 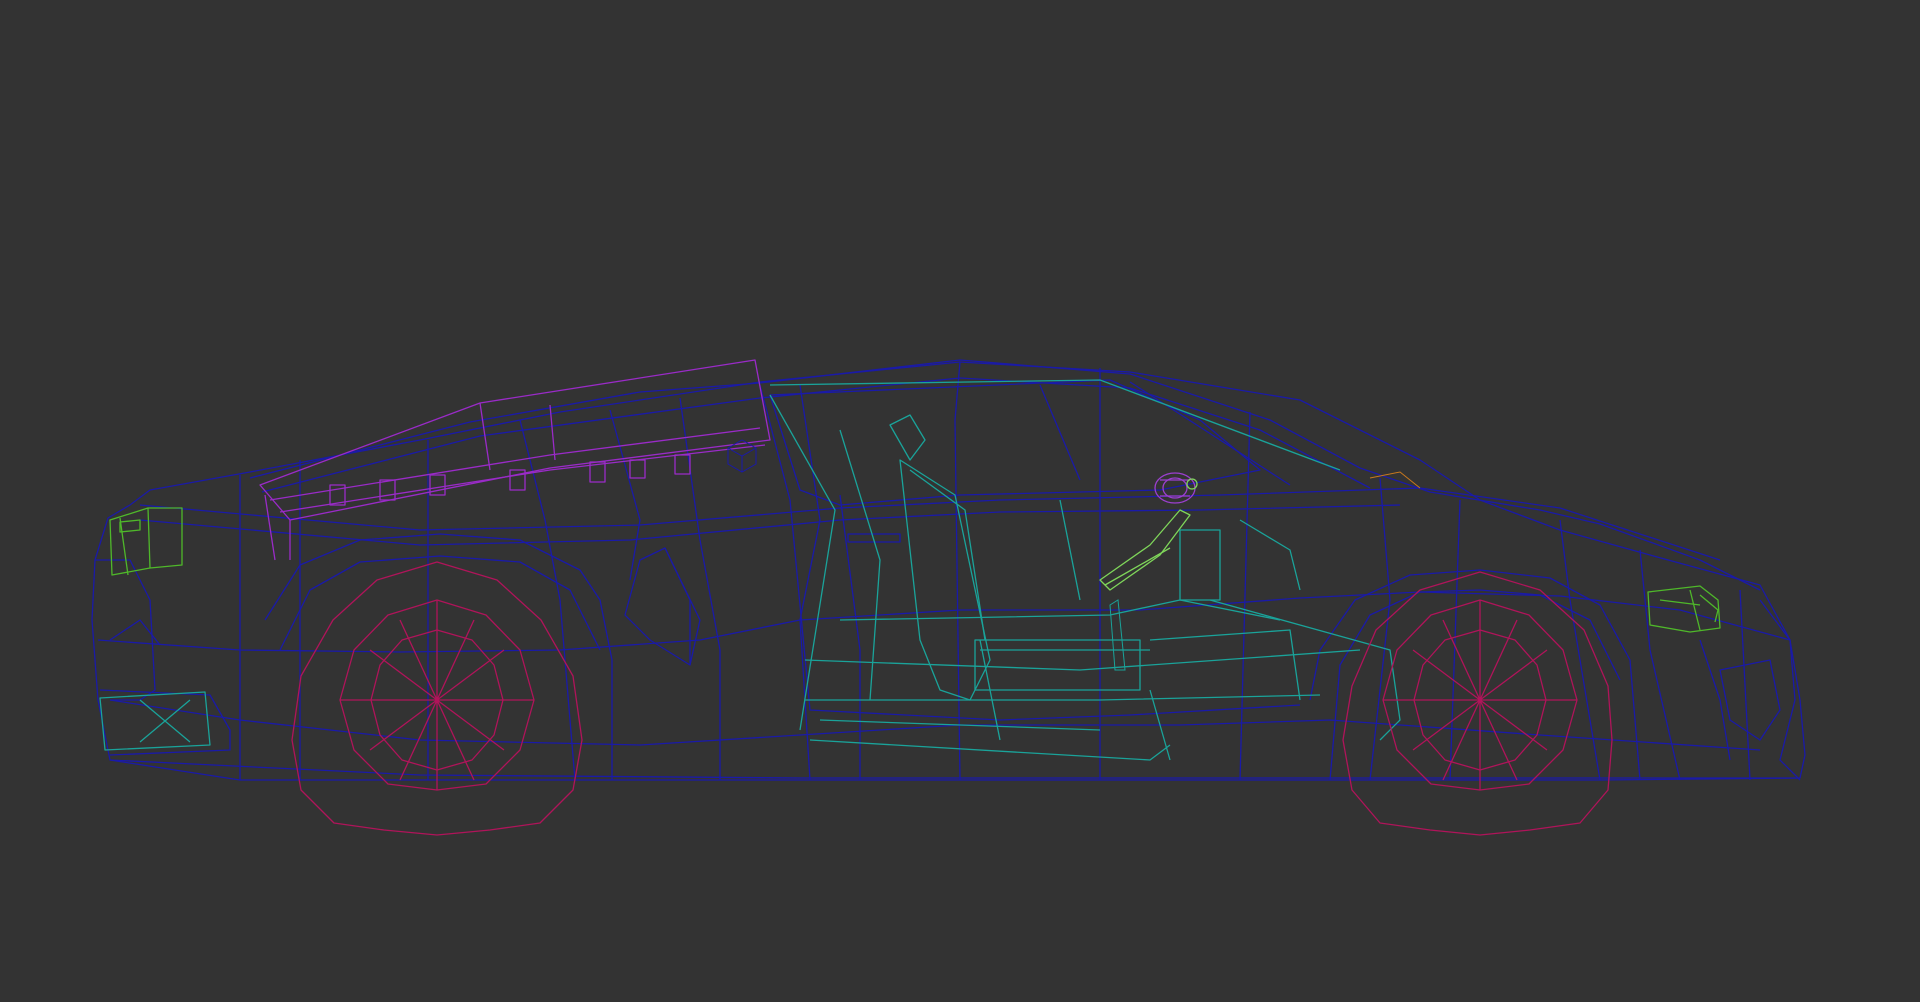 I want to click on interior-cabin, so click(x=1085, y=570).